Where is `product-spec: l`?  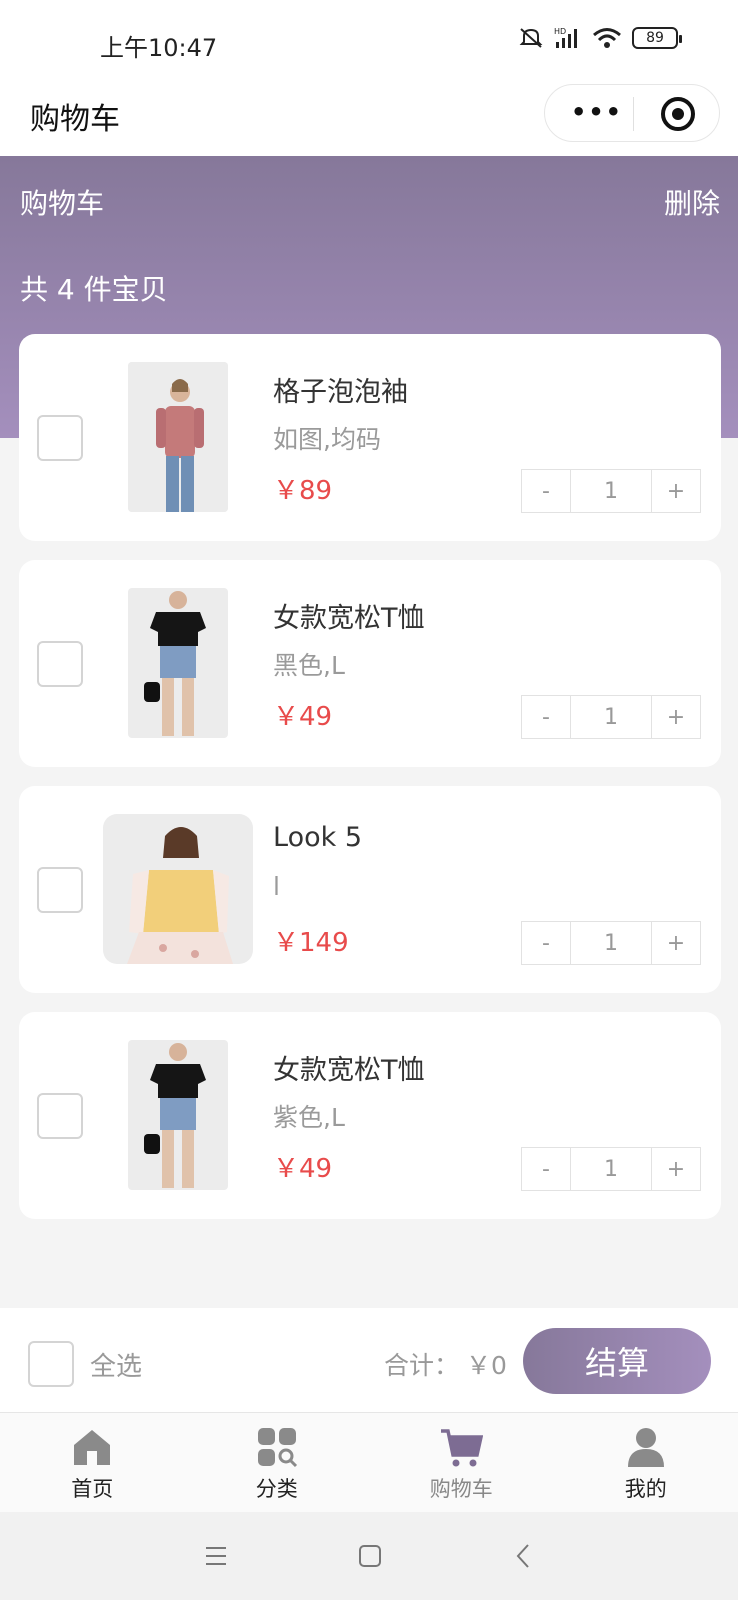
product-spec: l is located at coordinates (276, 886).